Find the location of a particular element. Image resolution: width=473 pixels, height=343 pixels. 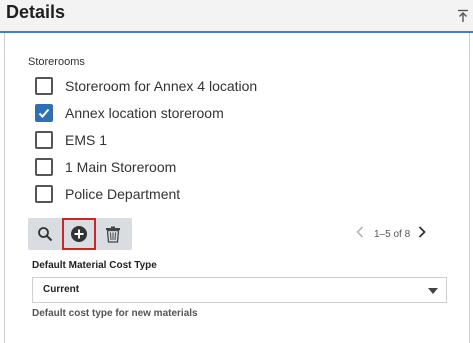

page-range: 1–5 of 8 is located at coordinates (392, 234).